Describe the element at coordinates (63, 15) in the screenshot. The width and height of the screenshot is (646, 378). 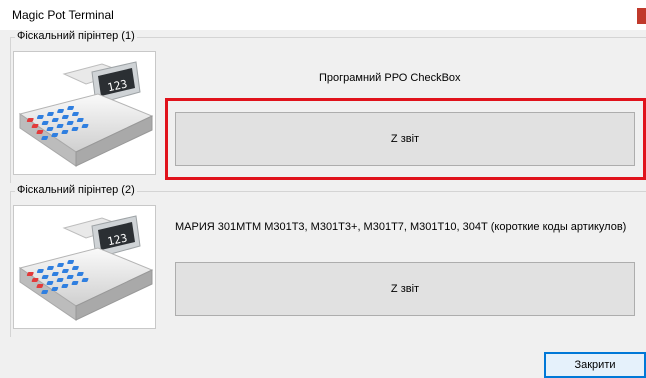
I see `window-title: Magic Pot Terminal` at that location.